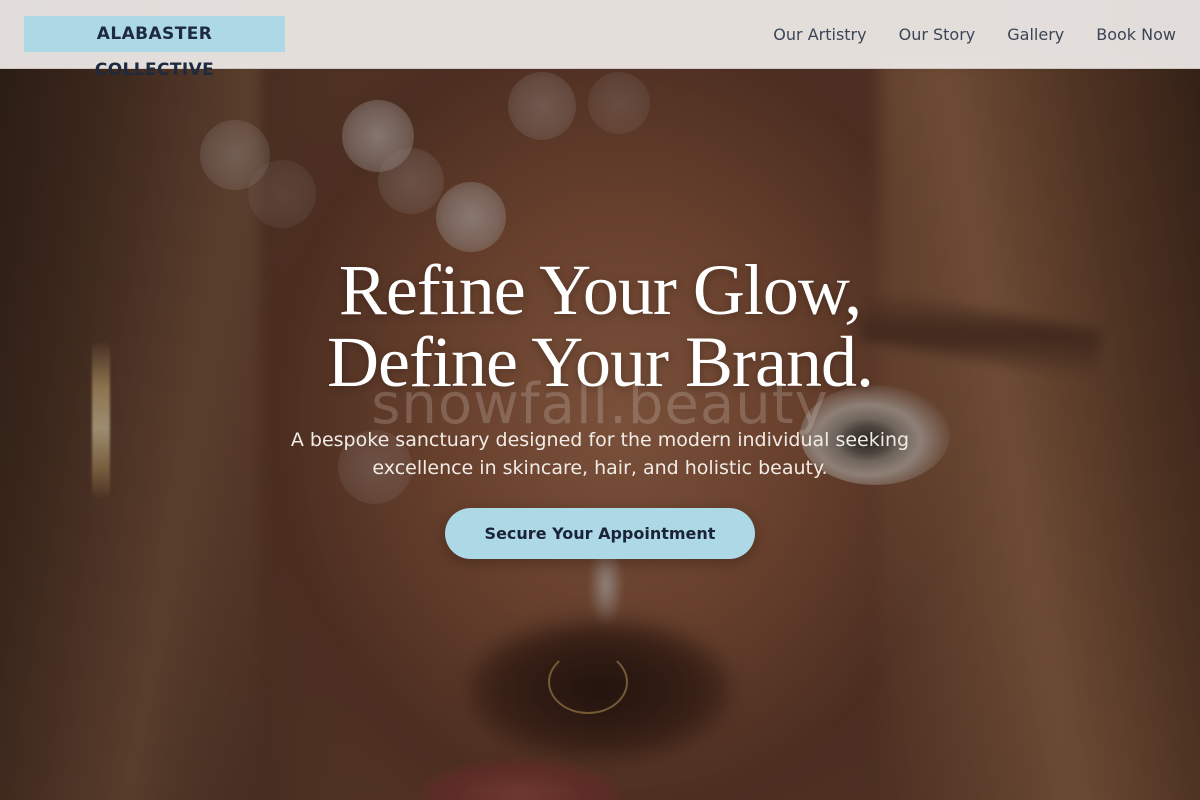 The image size is (1200, 800). What do you see at coordinates (600, 362) in the screenshot?
I see `hero-title-line-2: Define Your Brand.` at bounding box center [600, 362].